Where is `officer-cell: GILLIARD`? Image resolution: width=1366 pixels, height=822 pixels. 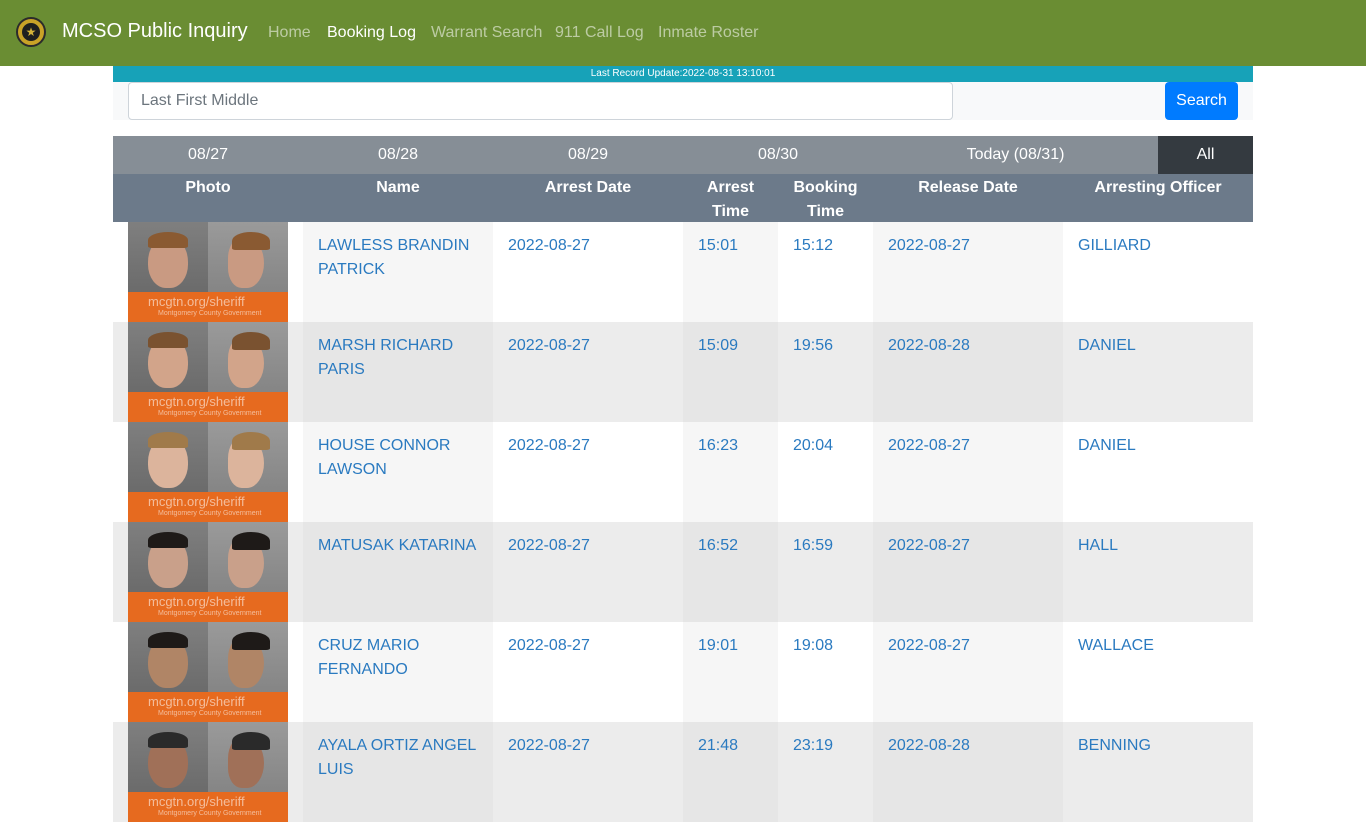 officer-cell: GILLIARD is located at coordinates (1165, 272).